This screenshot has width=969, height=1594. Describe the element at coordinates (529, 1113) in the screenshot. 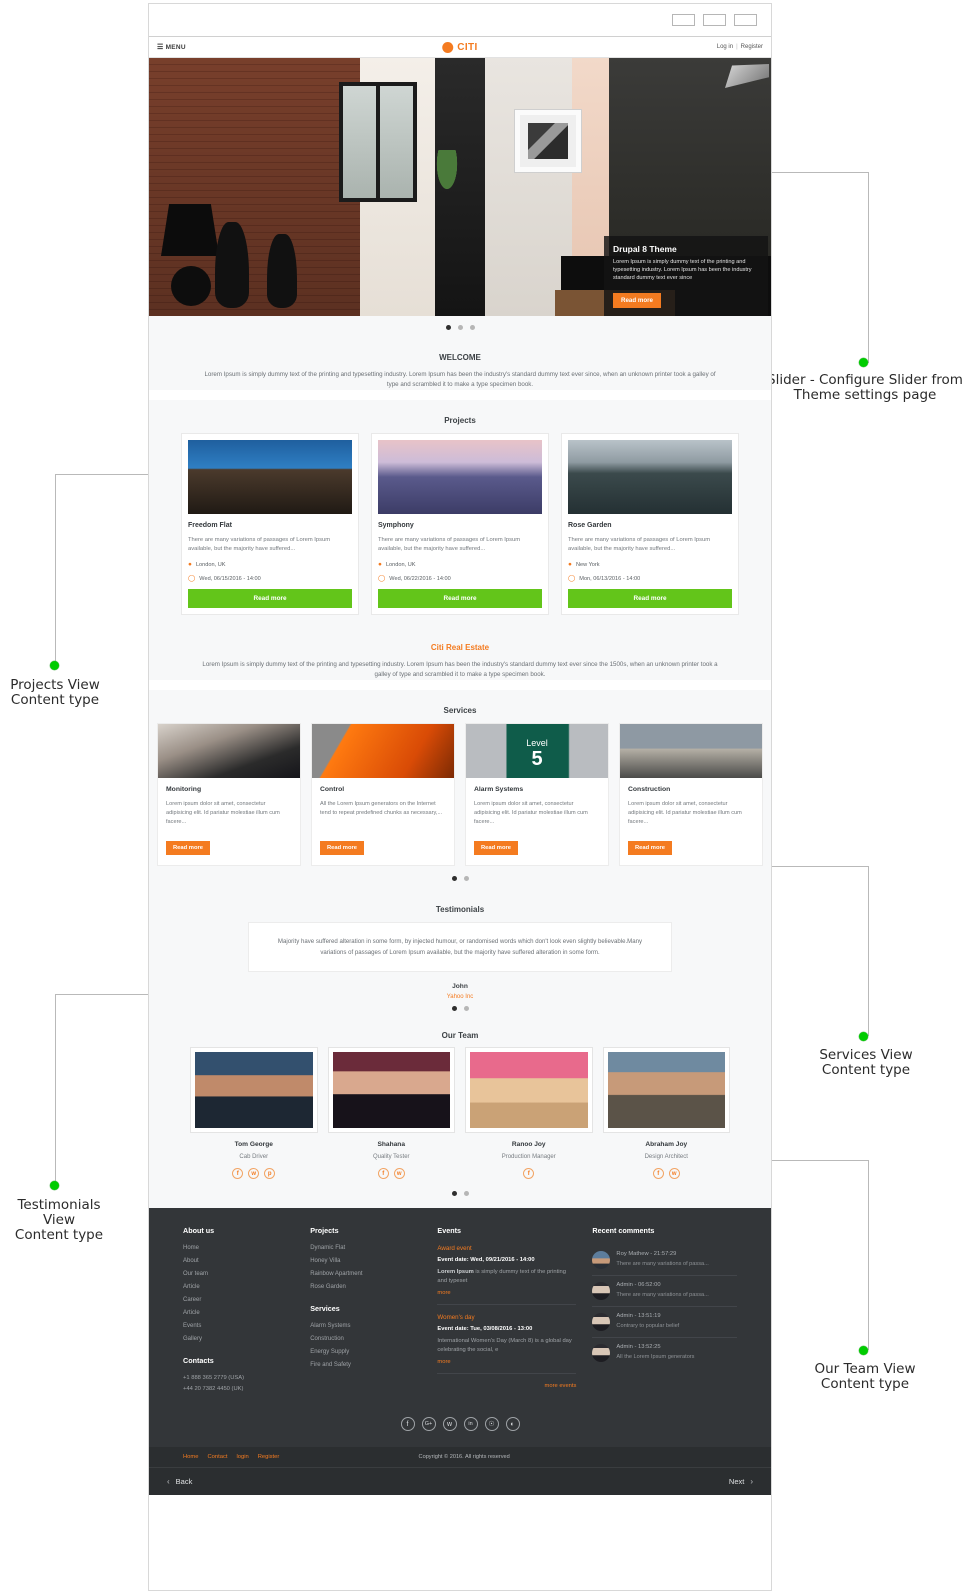

I see `team-member-card: Ranoo Joy Production Manager f` at that location.